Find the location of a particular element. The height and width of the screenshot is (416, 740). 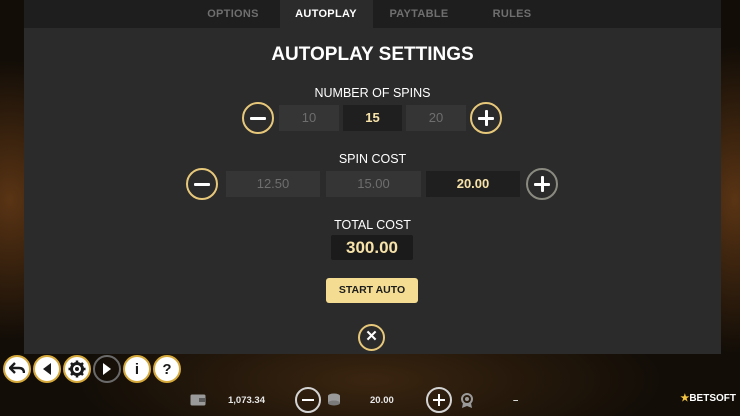

tab-rules: RULES is located at coordinates (512, 14).